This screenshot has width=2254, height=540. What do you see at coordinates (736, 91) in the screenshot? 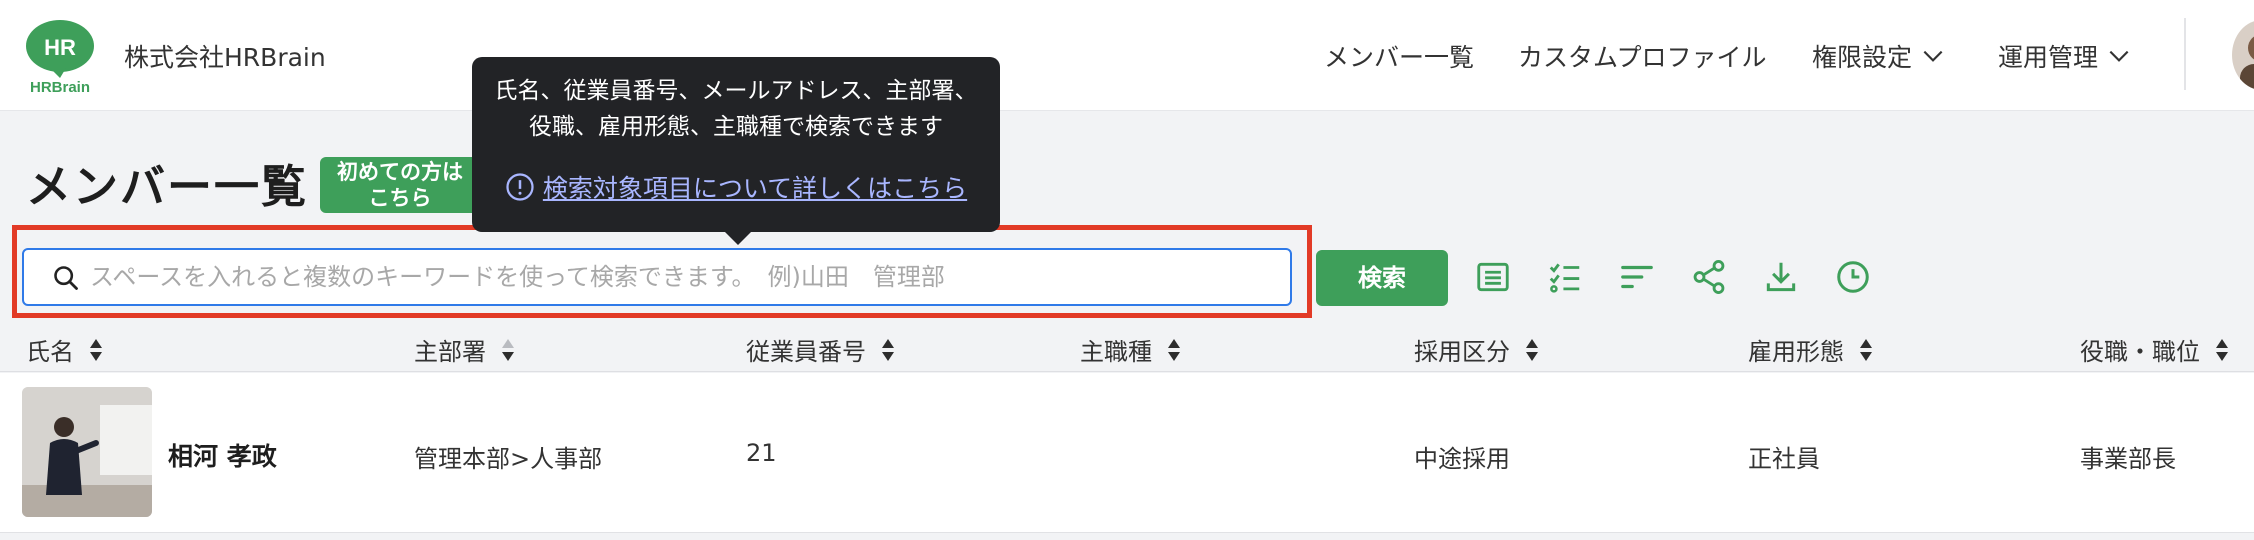
I see `tooltip-line-1: 氏名、従業員番号、メールアドレス、主部署、` at bounding box center [736, 91].